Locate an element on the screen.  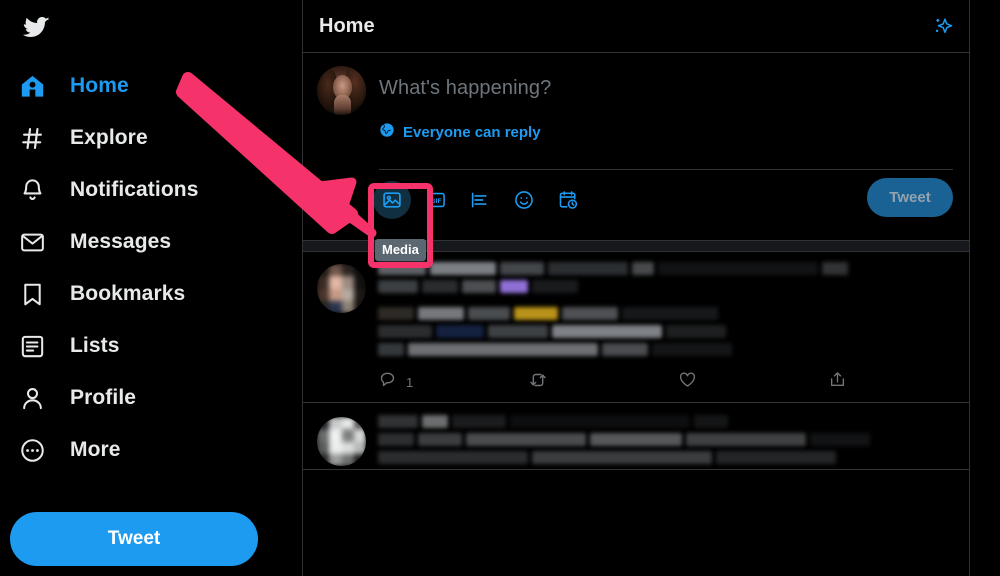
schedule-button is located at coordinates (568, 200).